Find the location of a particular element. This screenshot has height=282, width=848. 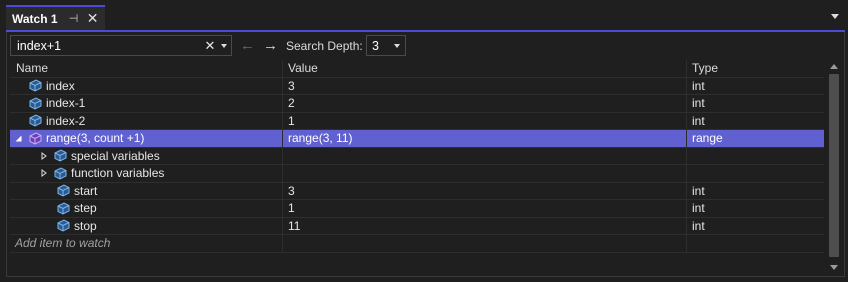

table-row: index-2 1 int is located at coordinates (417, 121).